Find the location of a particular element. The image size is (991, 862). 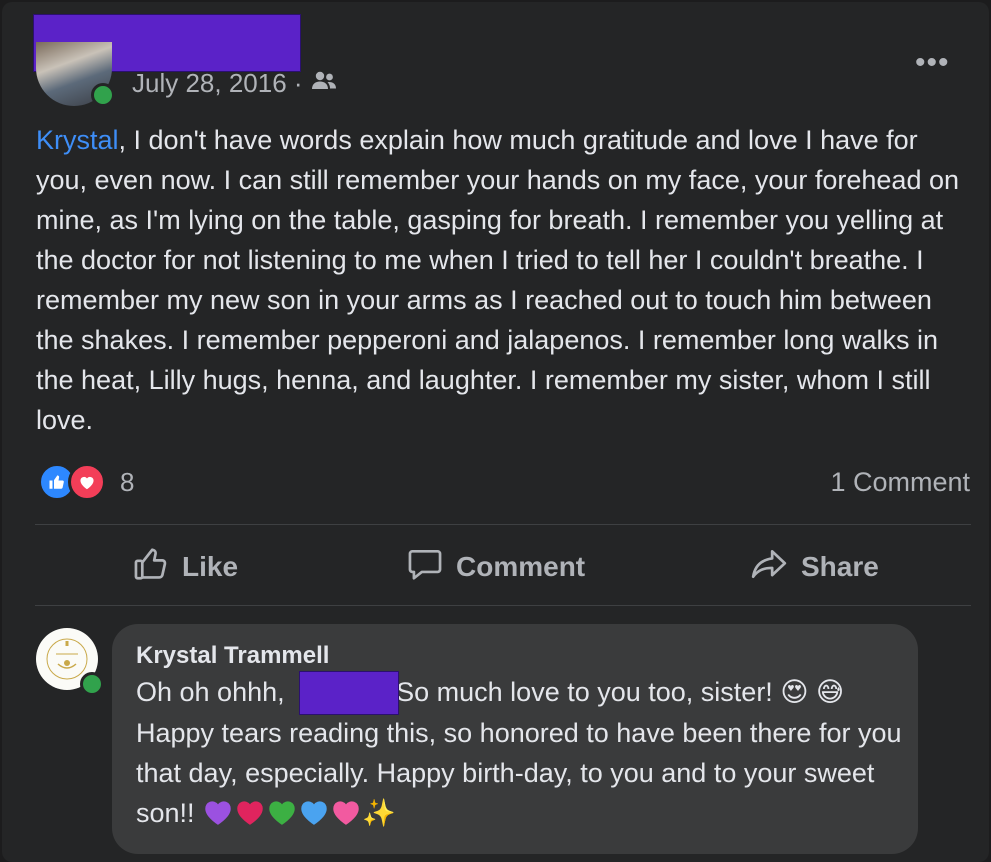

like-button: Like is located at coordinates (185, 567).